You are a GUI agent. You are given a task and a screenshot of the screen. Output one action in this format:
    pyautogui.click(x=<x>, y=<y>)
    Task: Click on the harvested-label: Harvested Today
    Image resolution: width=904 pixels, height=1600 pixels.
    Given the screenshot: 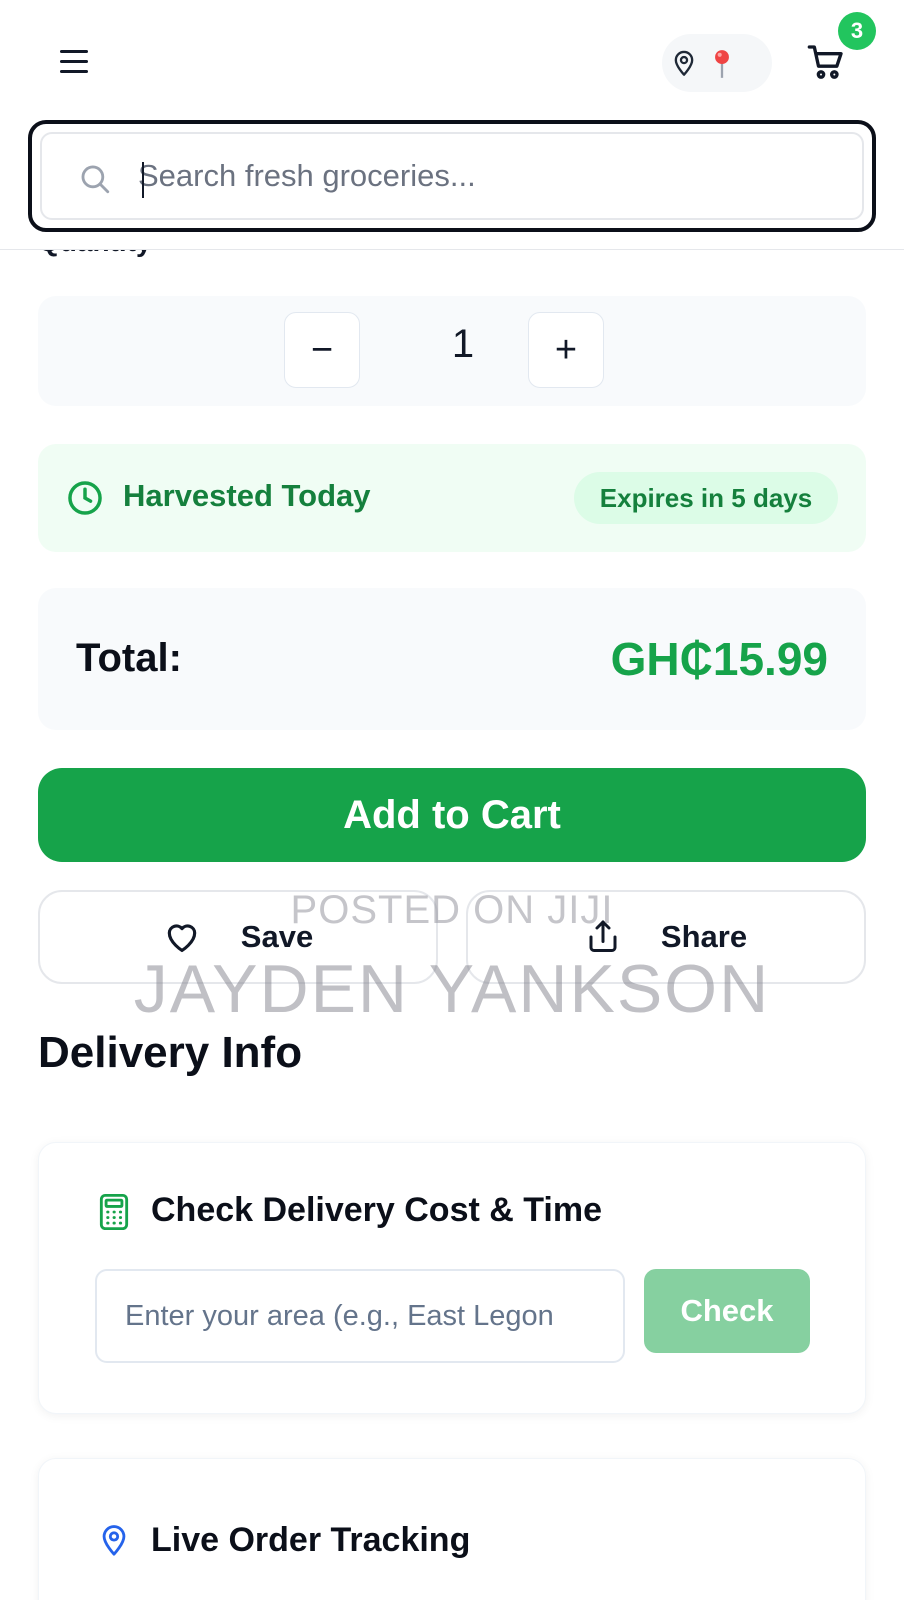 What is the action you would take?
    pyautogui.click(x=247, y=495)
    